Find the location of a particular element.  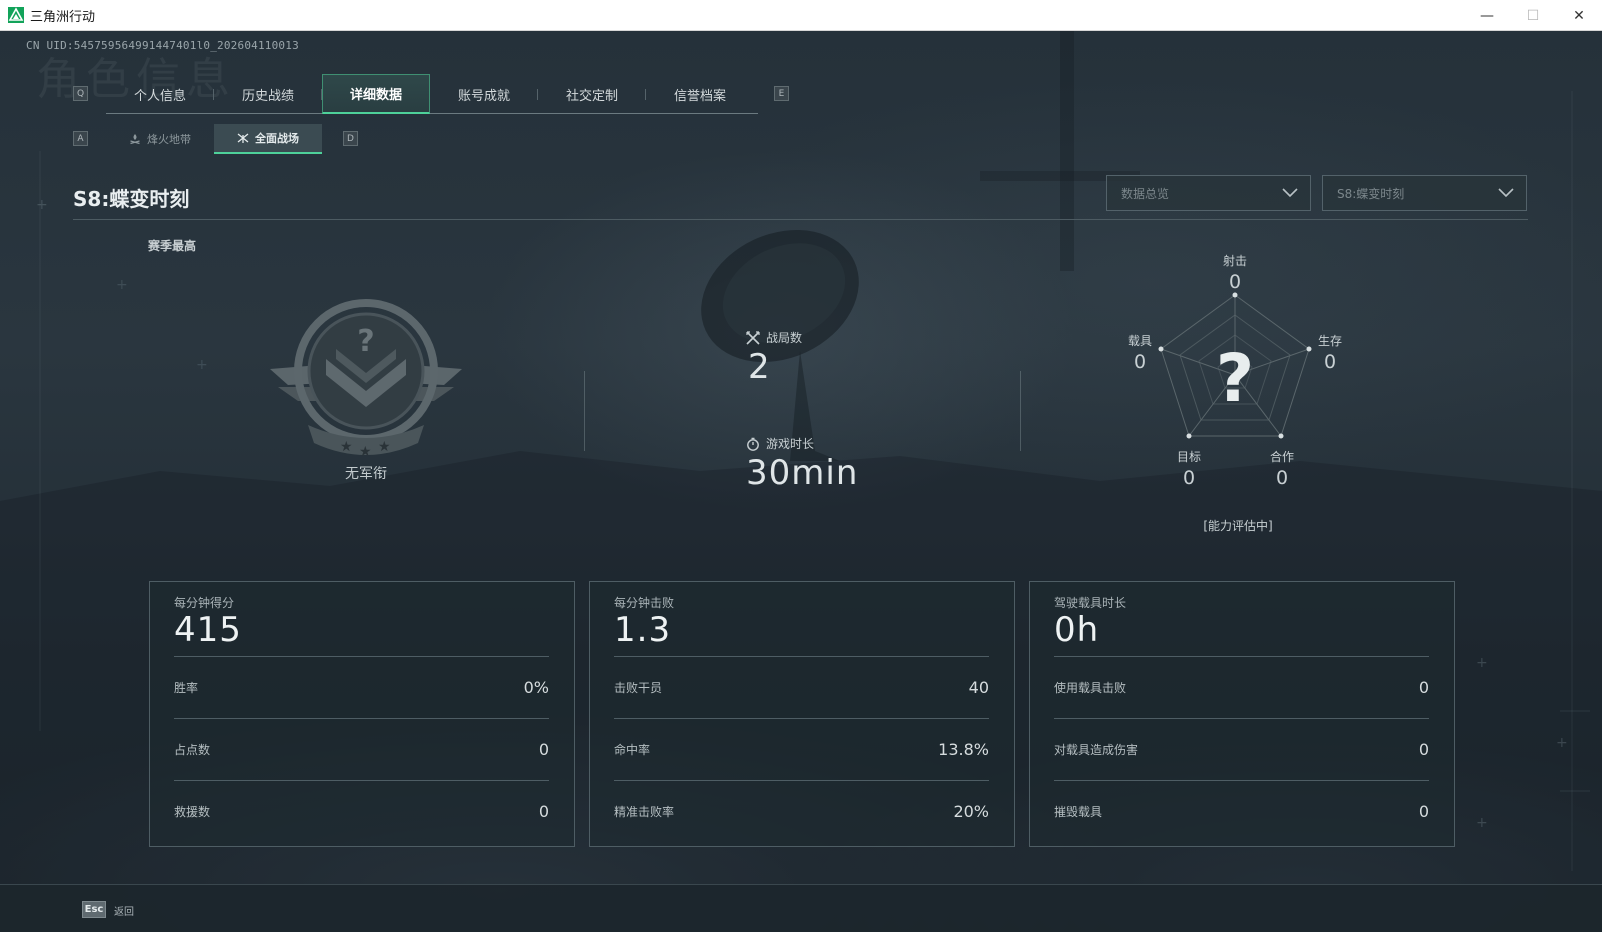

stat-card-score: 每分钟得分 415 胜率 0% 占点数 0 救援数 0 is located at coordinates (362, 714).